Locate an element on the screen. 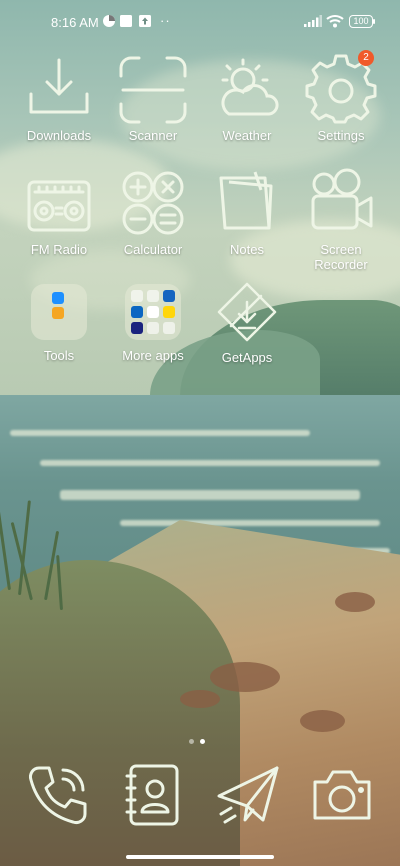 Image resolution: width=400 pixels, height=866 pixels. folder-more-apps: More apps is located at coordinates (153, 319).